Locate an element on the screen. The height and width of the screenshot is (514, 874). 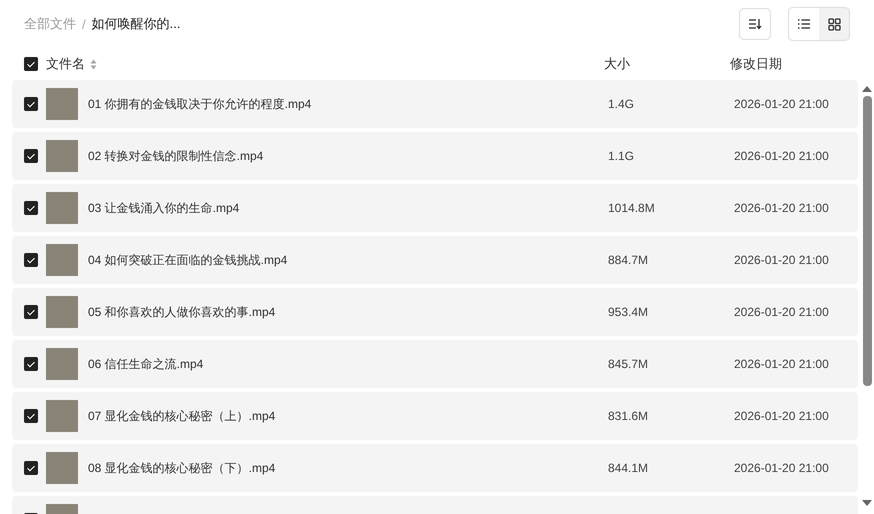
file-name: 01 你拥有的金钱取决于你允许的程度.mp4 is located at coordinates (200, 104).